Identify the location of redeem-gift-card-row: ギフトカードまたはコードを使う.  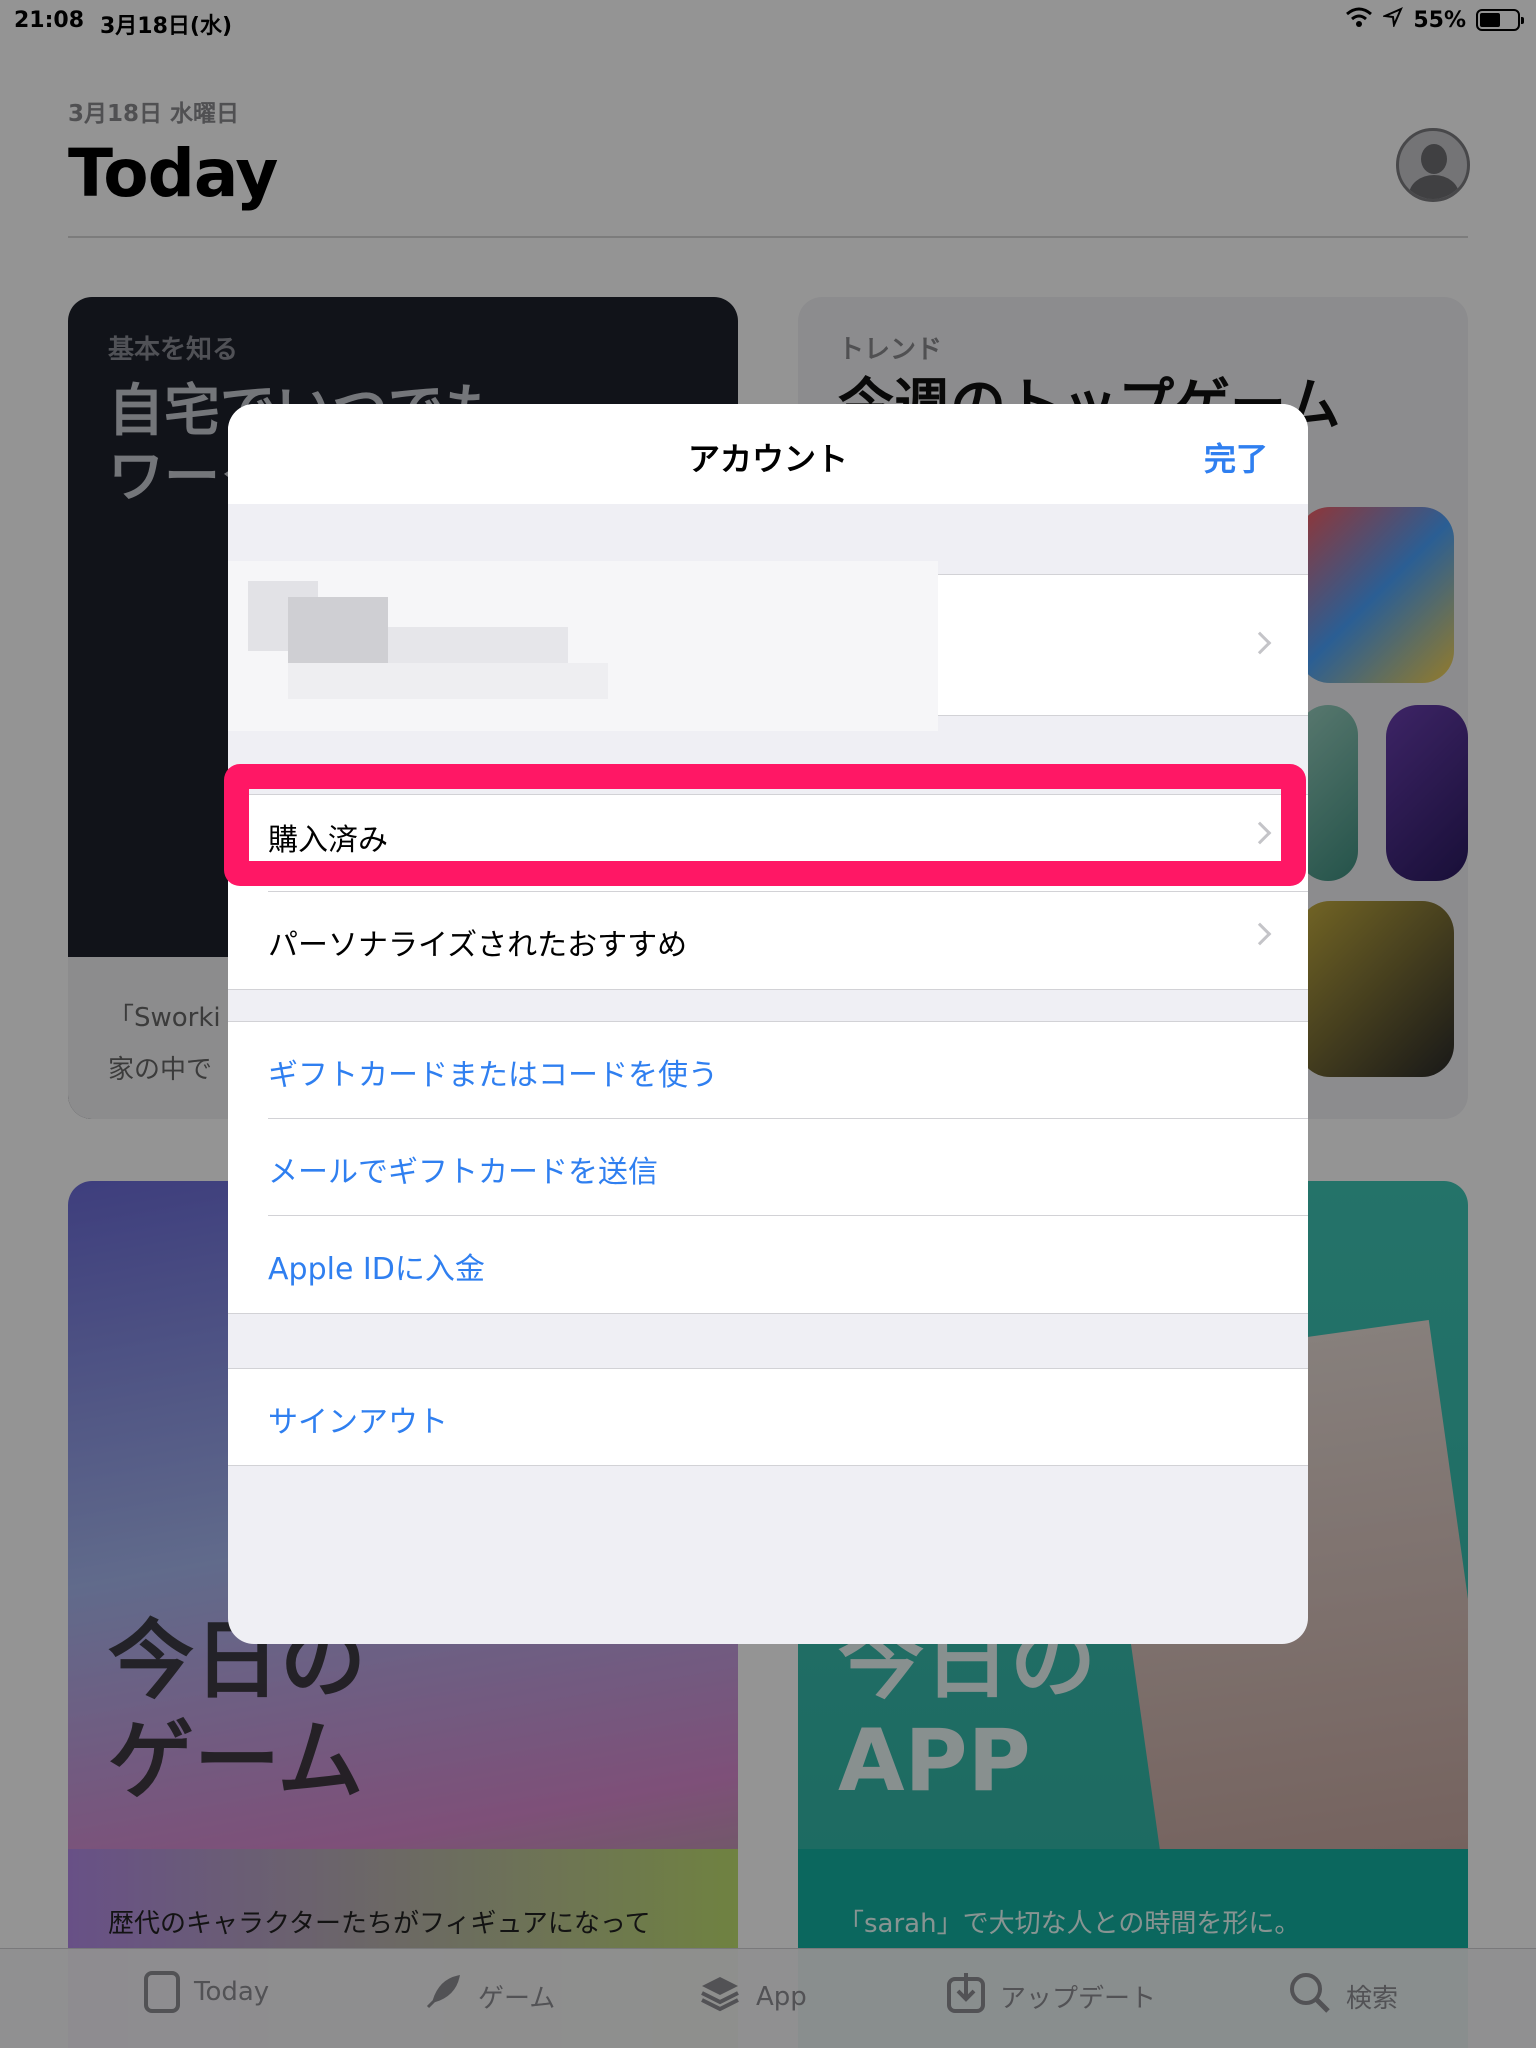
(768, 1070).